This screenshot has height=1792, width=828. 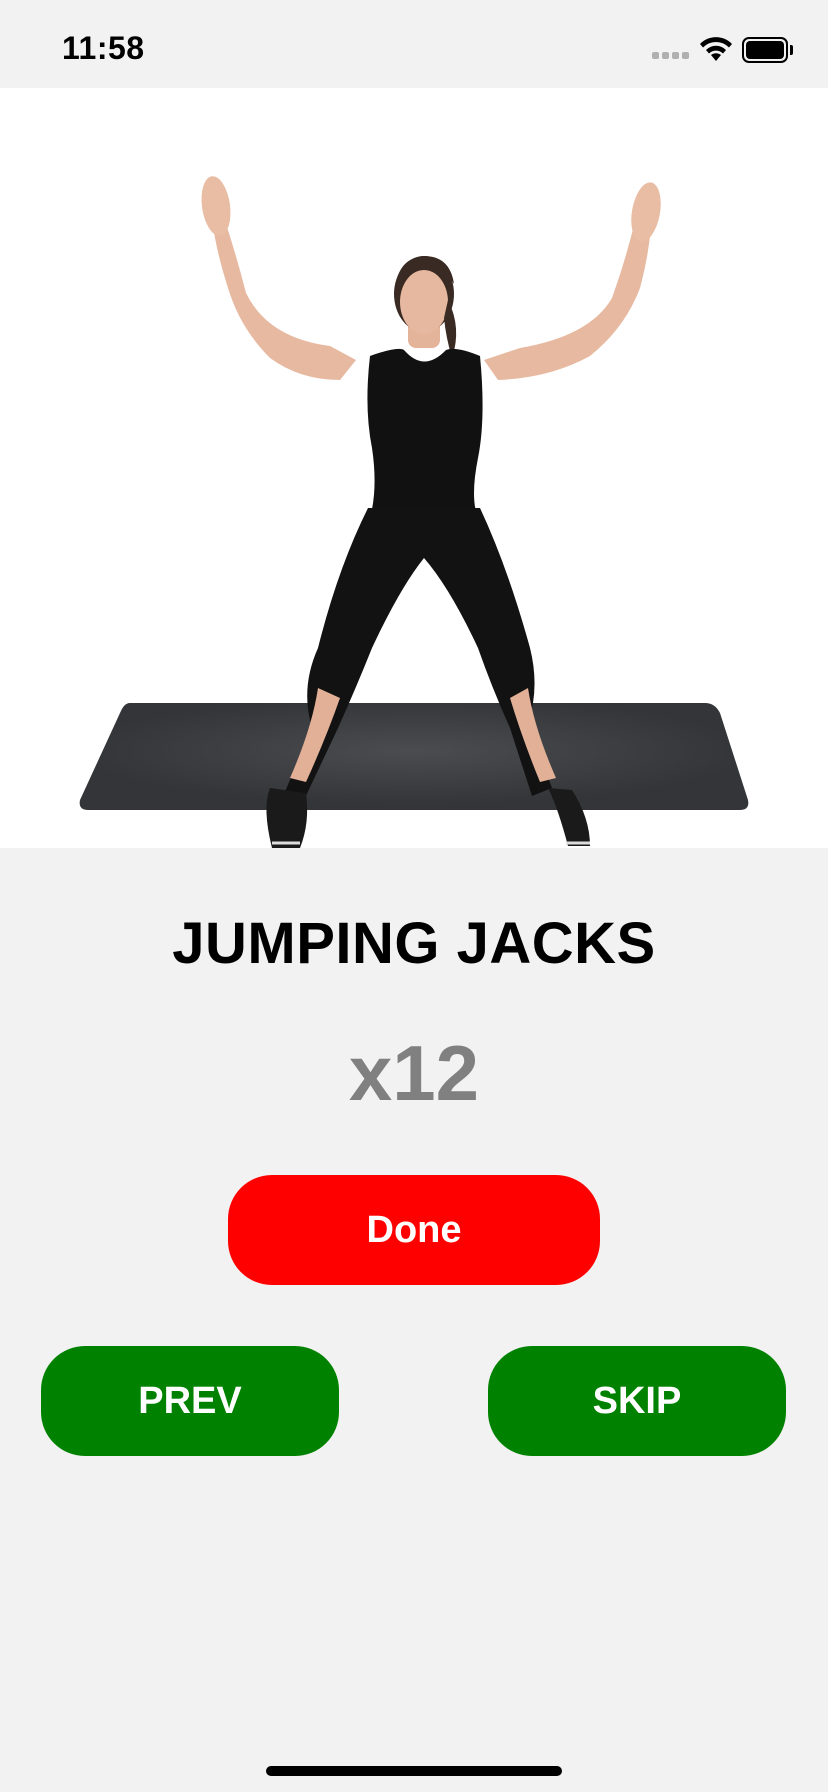 What do you see at coordinates (716, 48) in the screenshot?
I see `wifi-icon` at bounding box center [716, 48].